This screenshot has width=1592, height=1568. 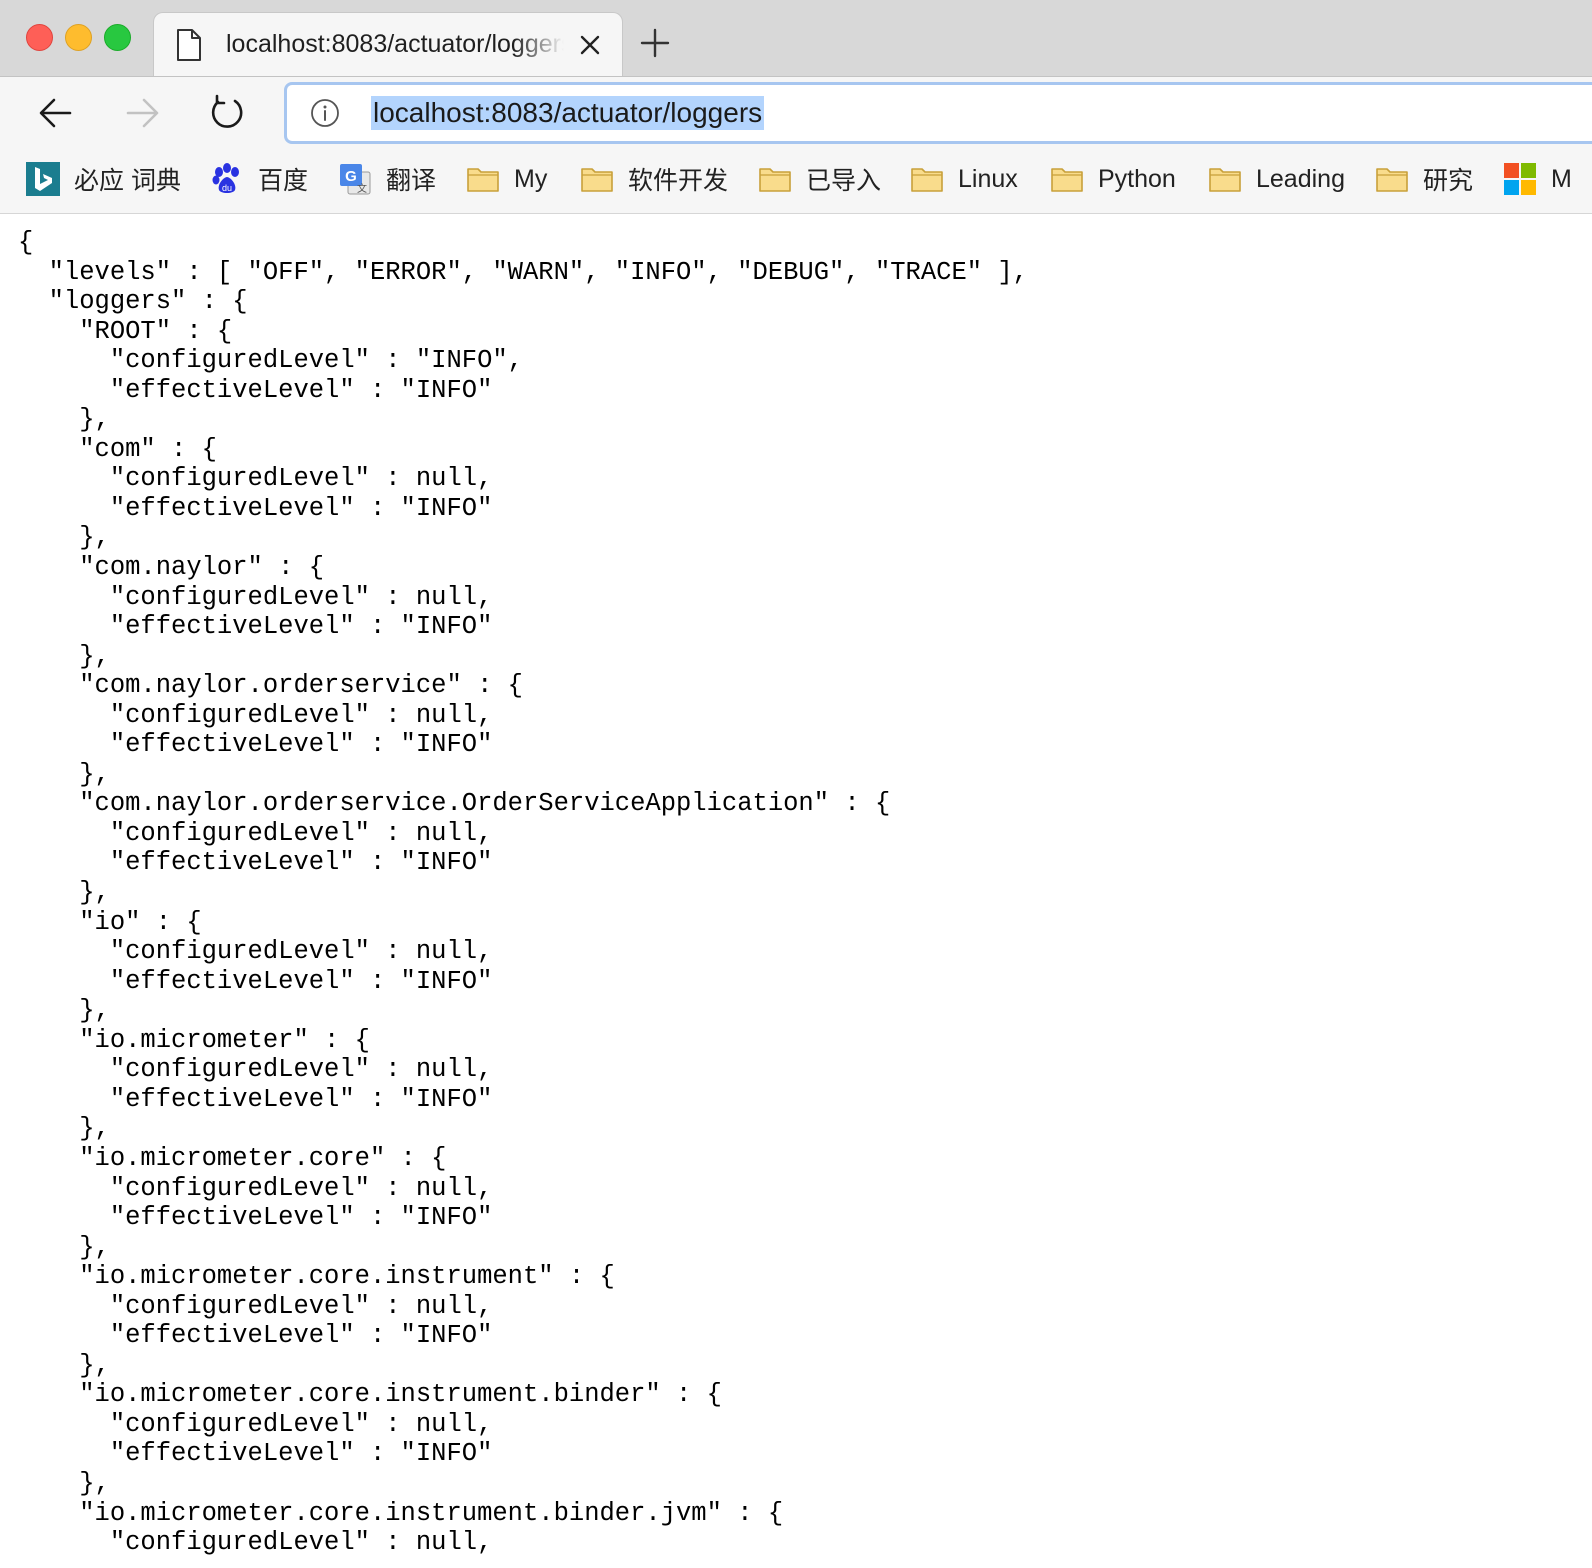 I want to click on json-line: "ROOT" : {, so click(x=125, y=331).